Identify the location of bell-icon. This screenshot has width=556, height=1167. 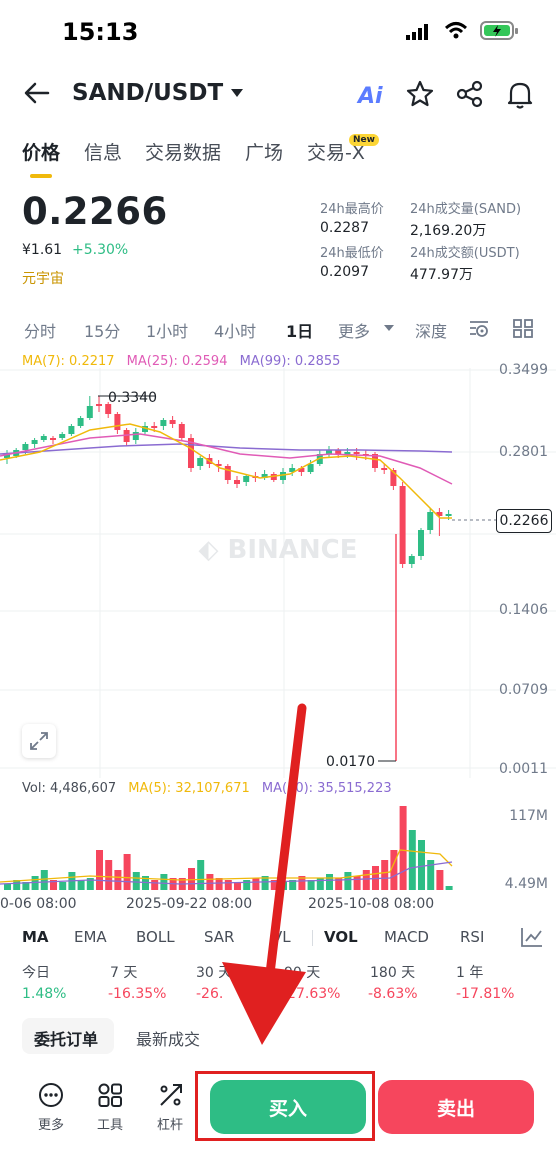
(520, 95).